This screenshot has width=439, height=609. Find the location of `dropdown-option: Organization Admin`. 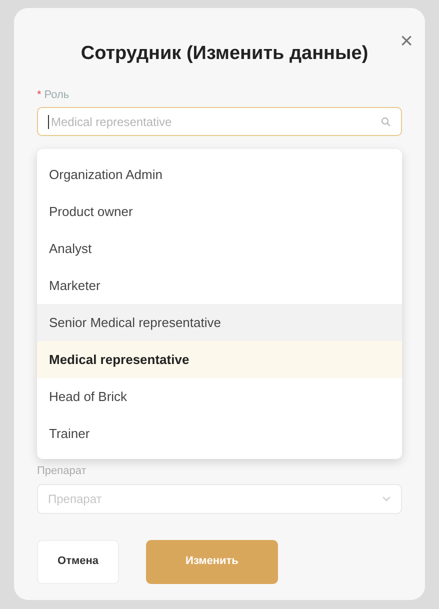

dropdown-option: Organization Admin is located at coordinates (219, 174).